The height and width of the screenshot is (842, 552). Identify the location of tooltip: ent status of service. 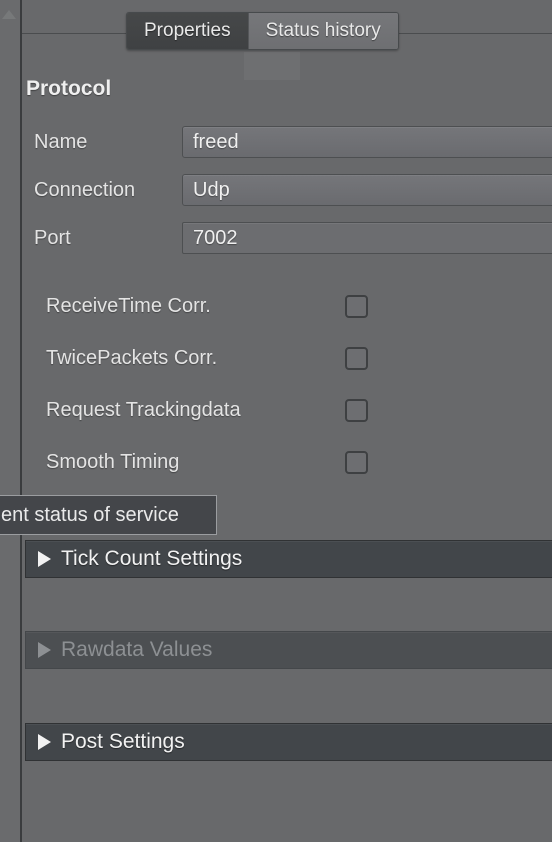
(108, 515).